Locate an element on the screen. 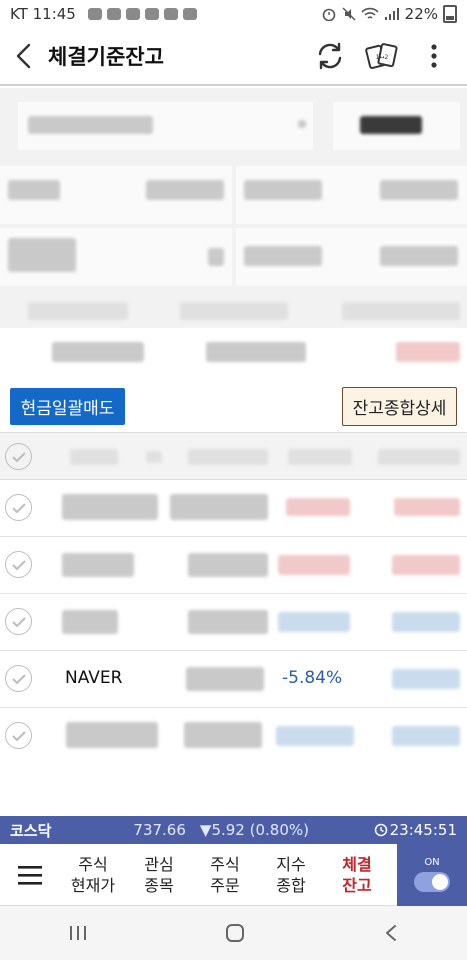 The height and width of the screenshot is (960, 467). battery-percent: 22% is located at coordinates (421, 14).